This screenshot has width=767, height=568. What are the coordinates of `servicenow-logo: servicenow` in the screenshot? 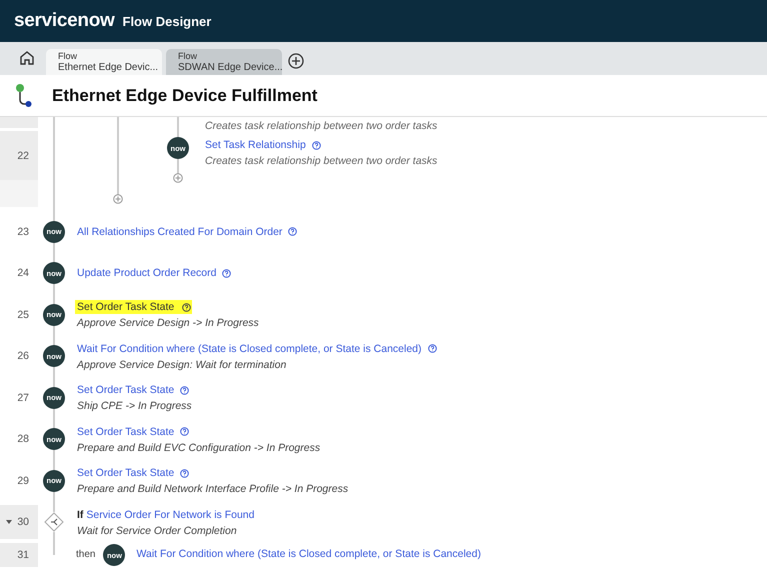 It's located at (64, 21).